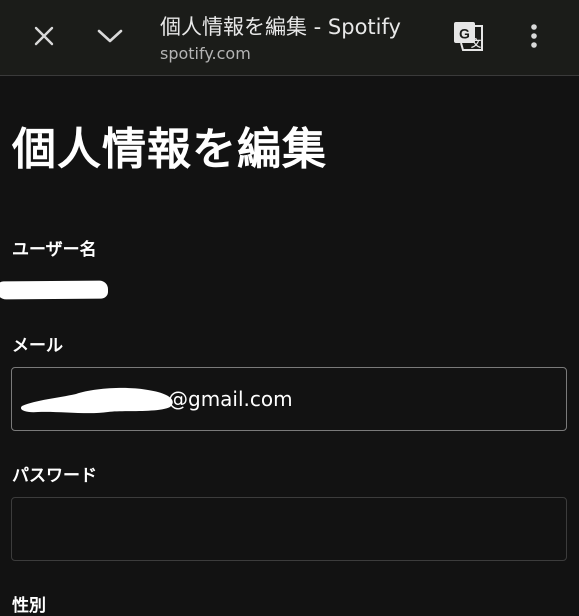 The width and height of the screenshot is (579, 616). I want to click on email-label: メール, so click(37, 346).